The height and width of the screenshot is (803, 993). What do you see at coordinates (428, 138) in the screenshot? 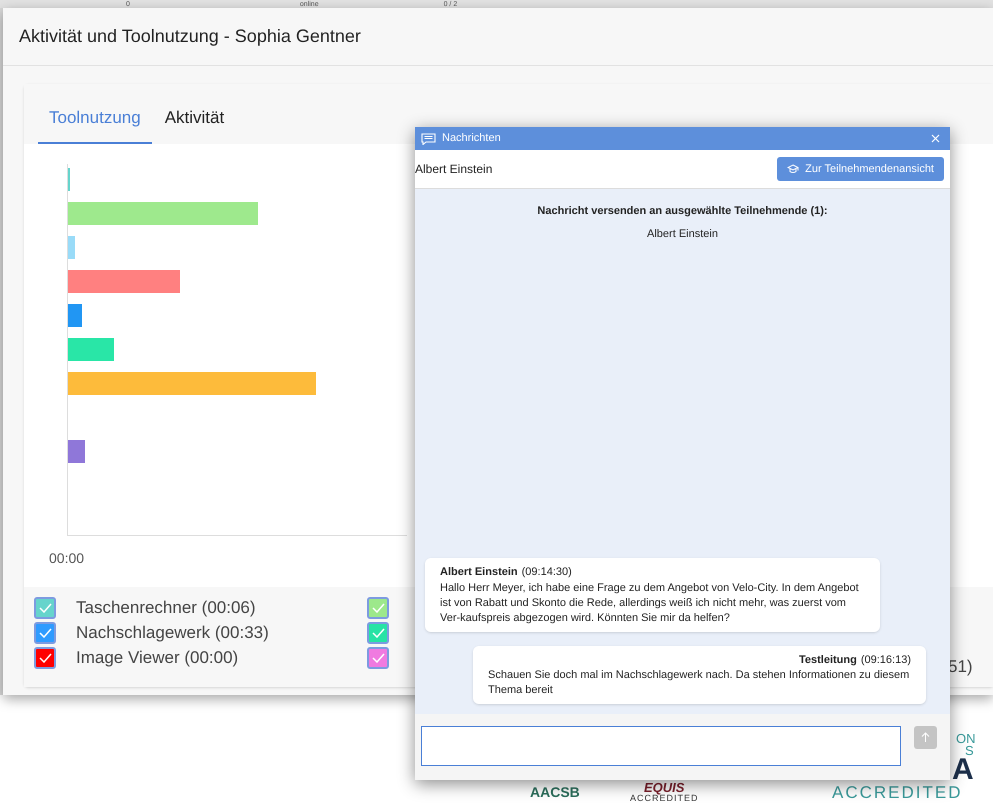
I see `chat-bubble-icon` at bounding box center [428, 138].